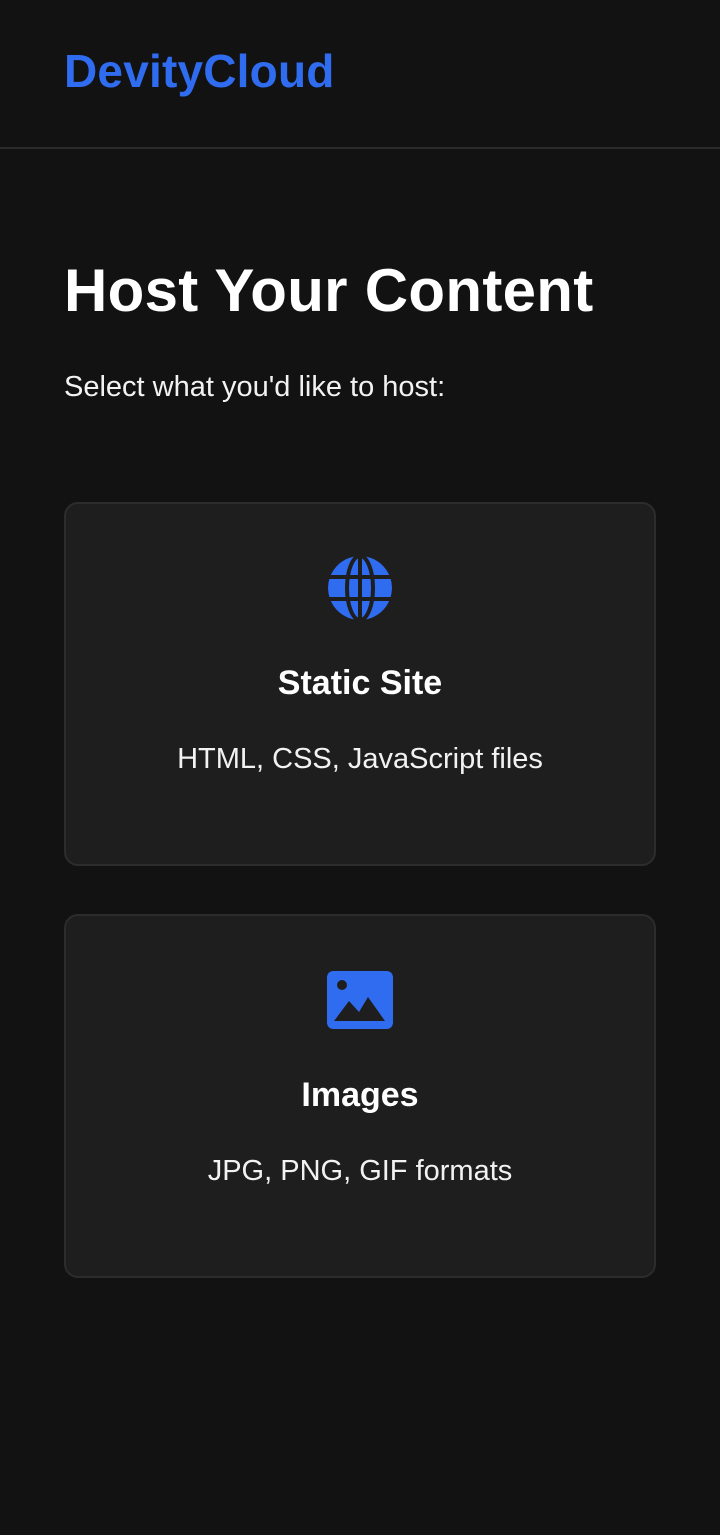  Describe the element at coordinates (255, 387) in the screenshot. I see `page-subtitle: Select what you'd like to host:` at that location.